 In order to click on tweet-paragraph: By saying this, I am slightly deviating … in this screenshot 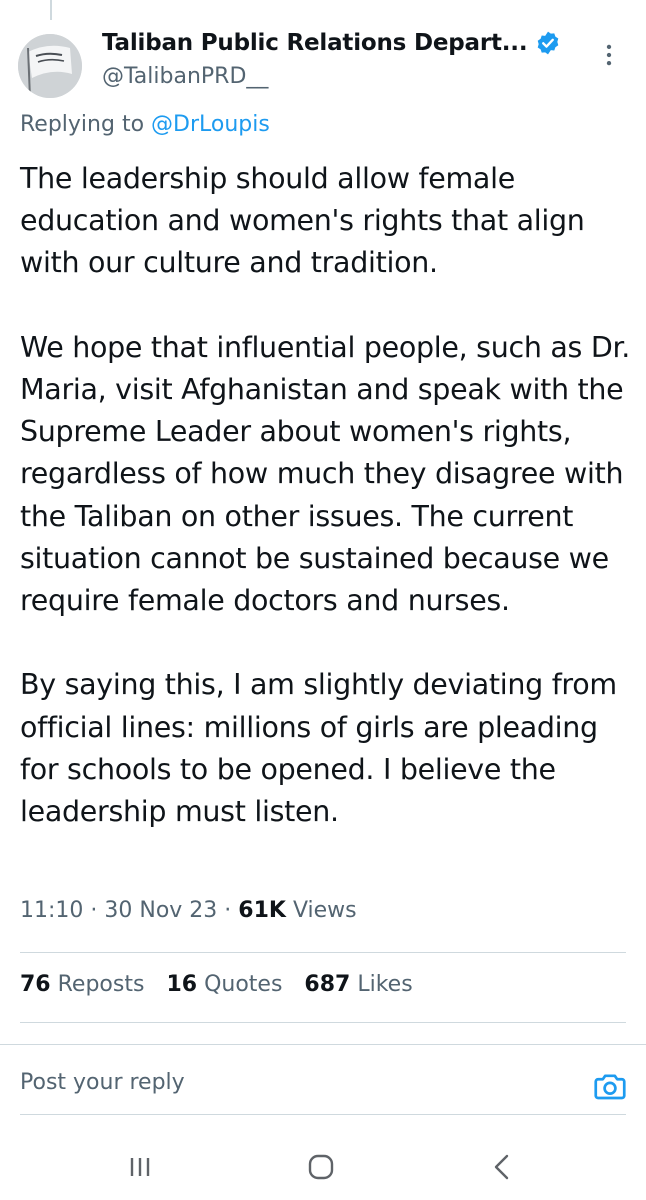, I will do `click(318, 748)`.